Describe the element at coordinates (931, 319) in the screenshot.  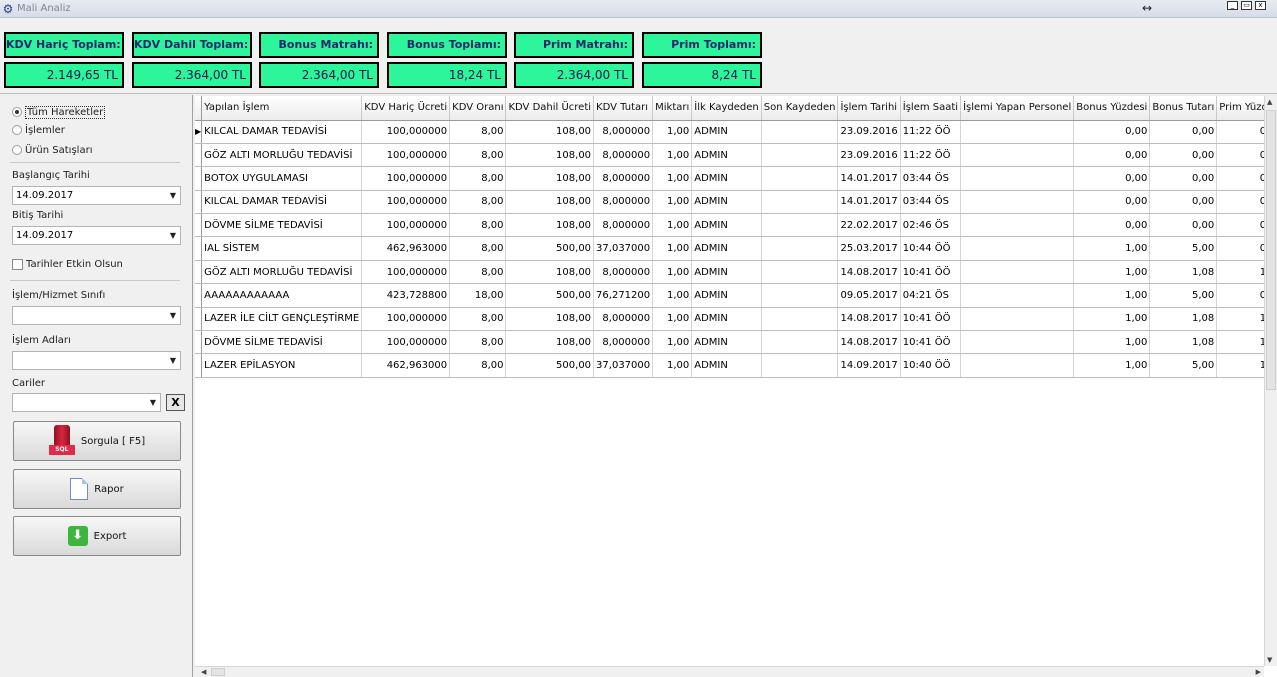
I see `table-cell: 10:41 ÖÖ` at that location.